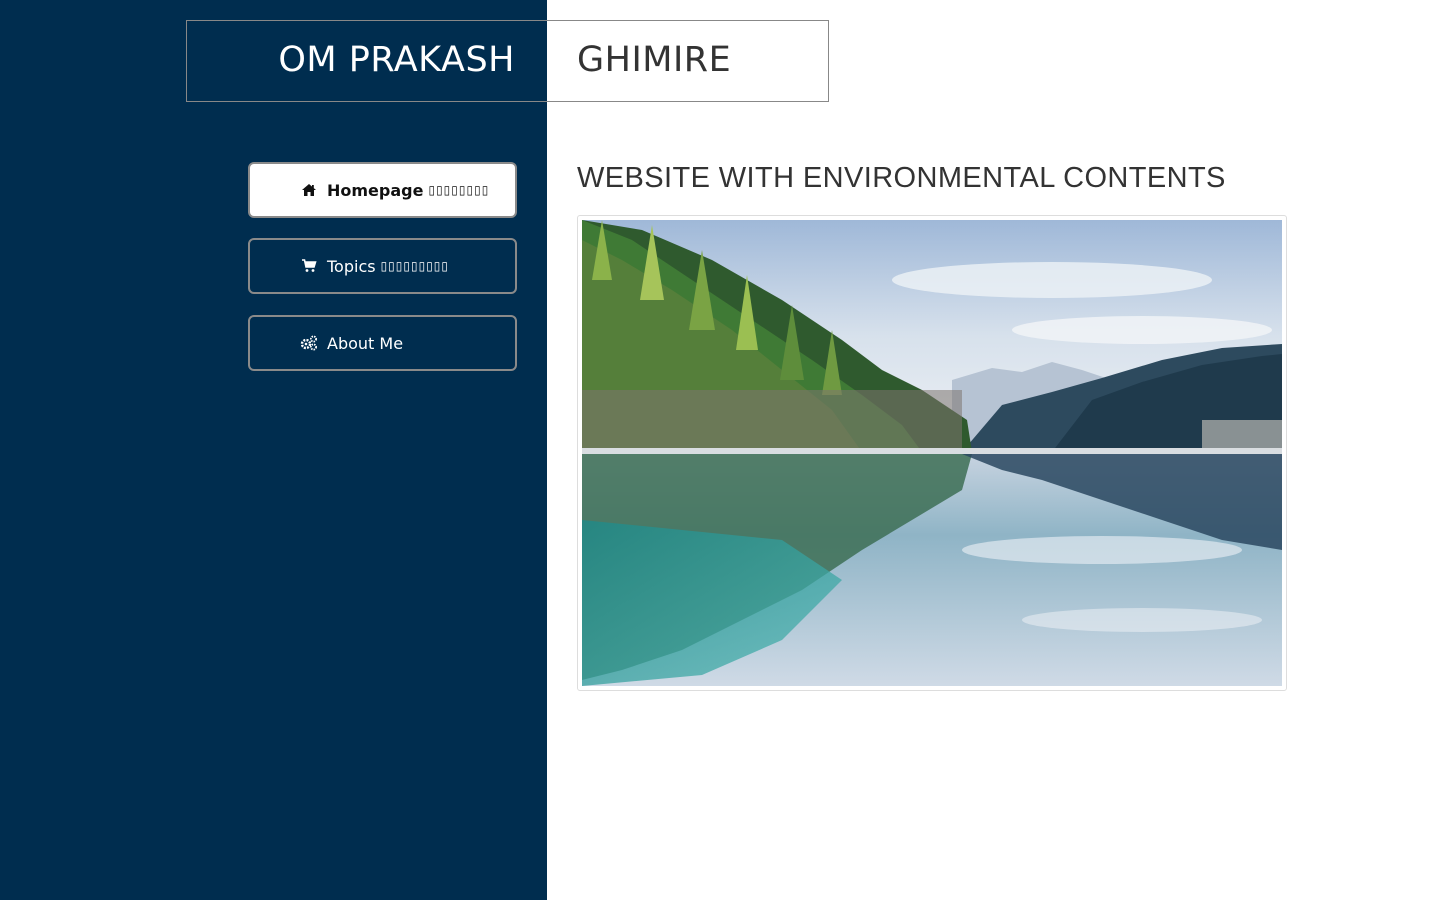 The image size is (1440, 900). I want to click on sidebar-item-about-me: About Me, so click(382, 343).